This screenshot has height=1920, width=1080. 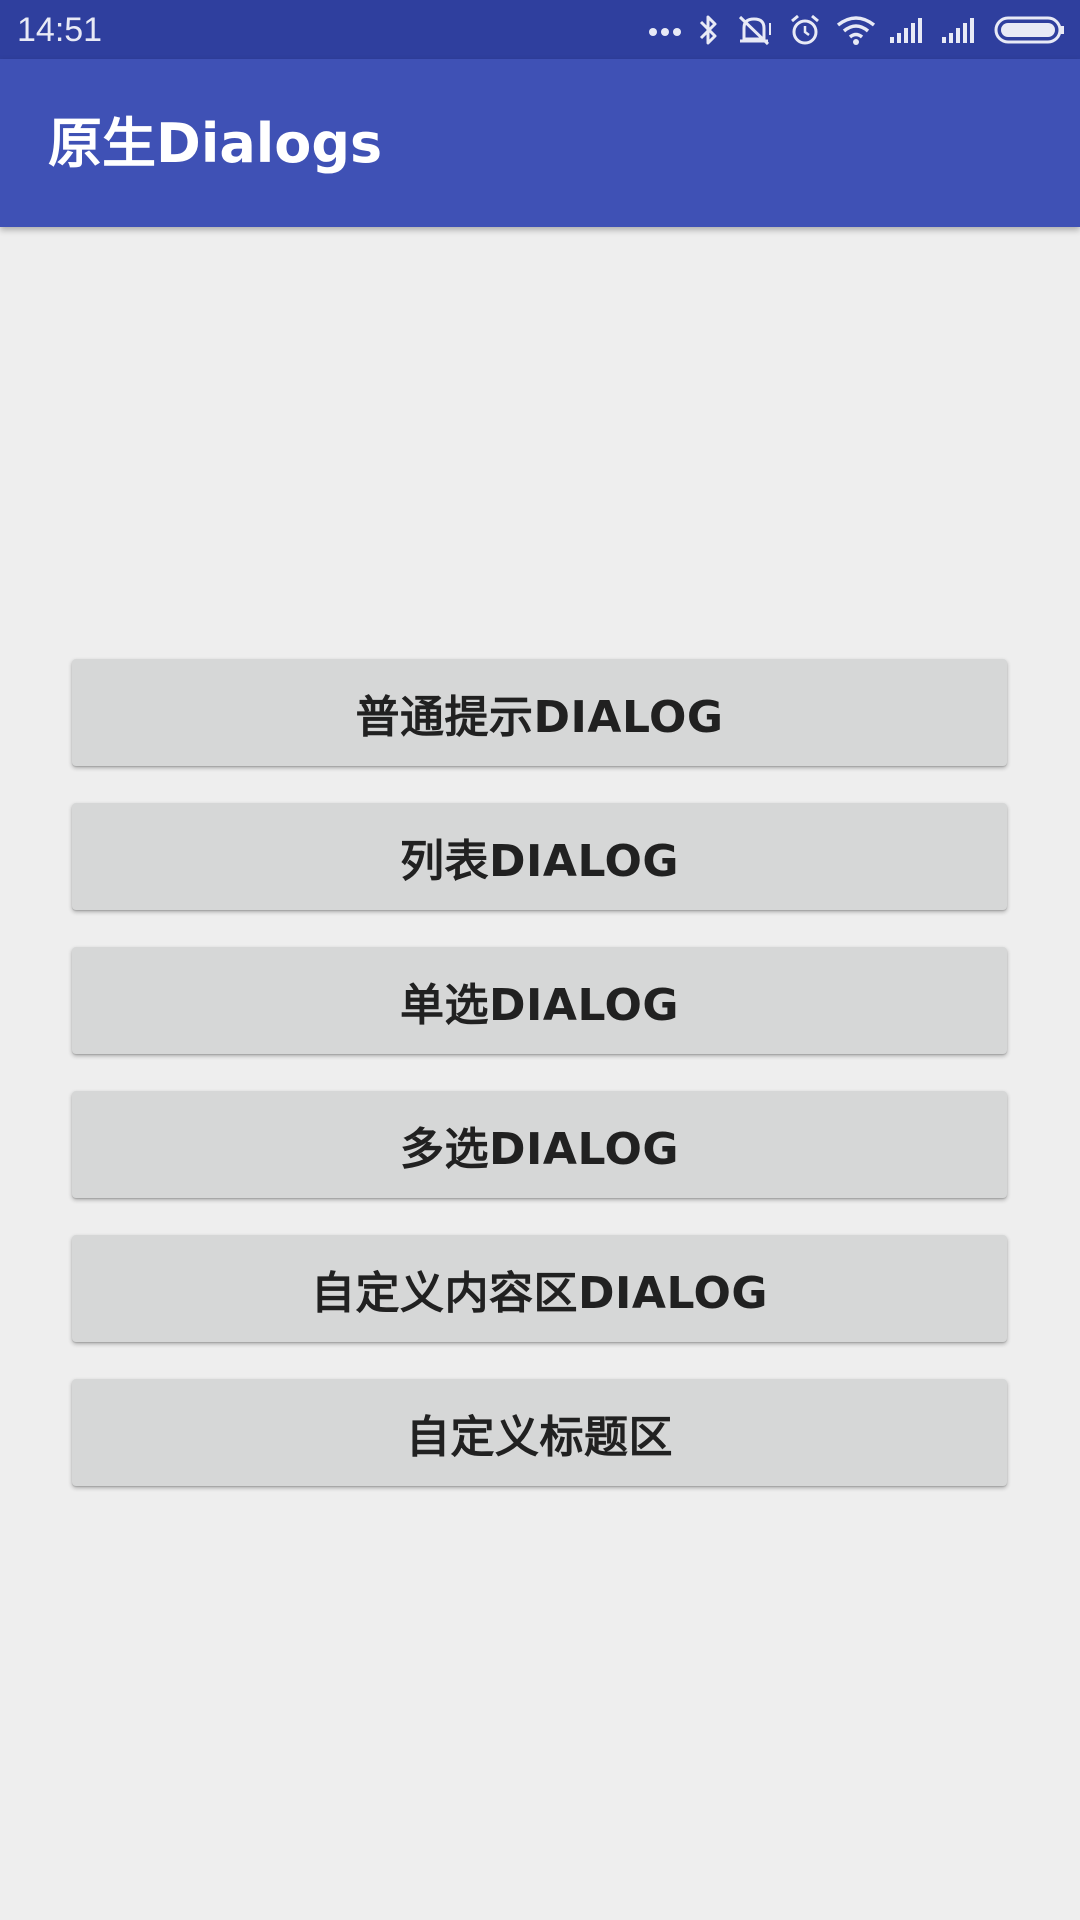 I want to click on status-icons, so click(x=850, y=29).